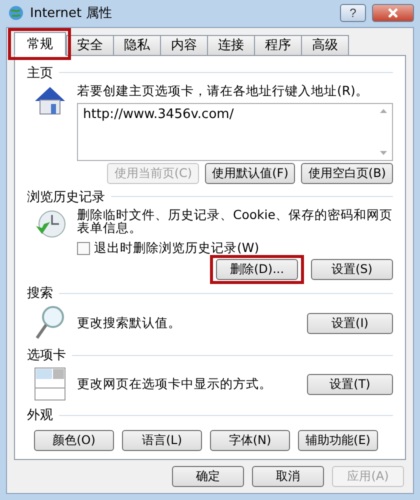 The height and width of the screenshot is (500, 420). What do you see at coordinates (235, 131) in the screenshot?
I see `url-field: http://www.3456v.com/` at bounding box center [235, 131].